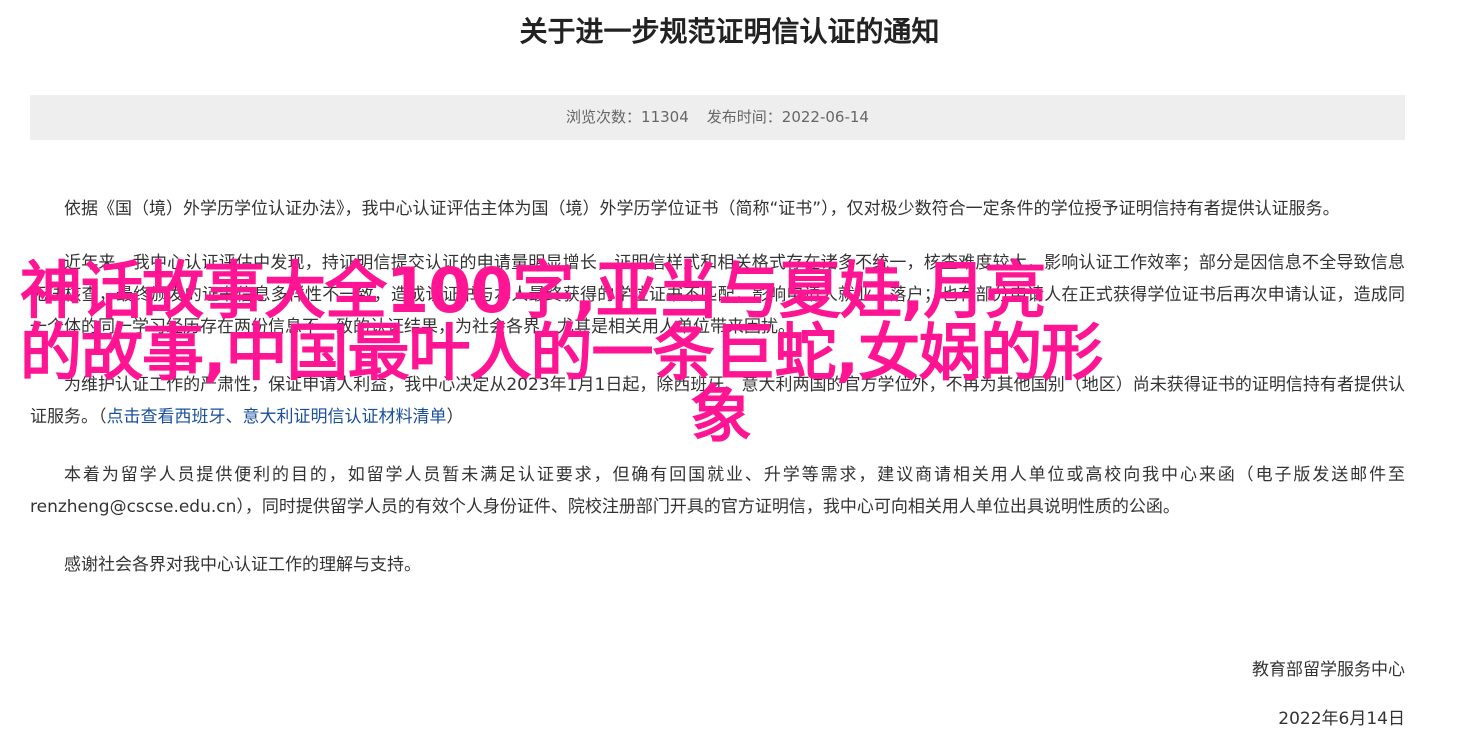 The width and height of the screenshot is (1459, 750). What do you see at coordinates (744, 117) in the screenshot?
I see `published-label: 发布时间：` at bounding box center [744, 117].